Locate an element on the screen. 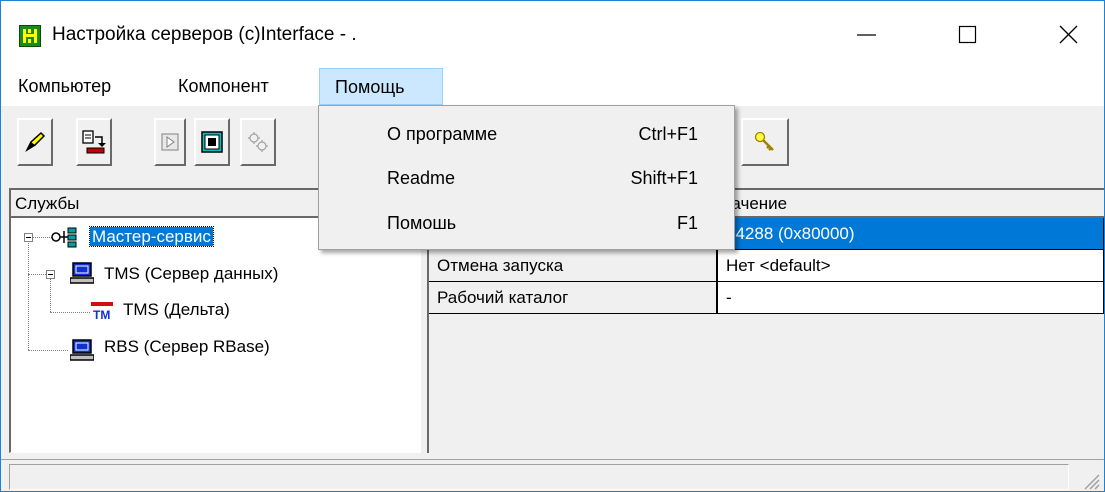 The height and width of the screenshot is (492, 1105). value-header: начение is located at coordinates (911, 204).